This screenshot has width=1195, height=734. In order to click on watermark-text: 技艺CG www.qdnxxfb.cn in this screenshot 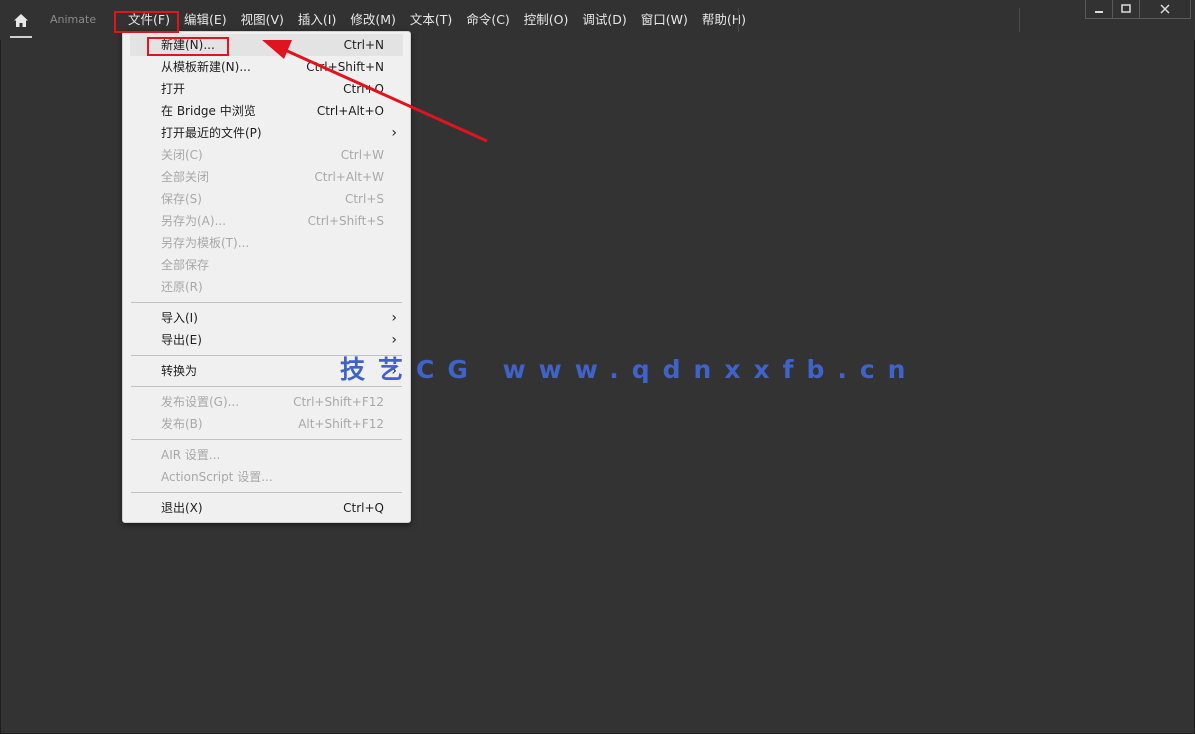, I will do `click(629, 369)`.